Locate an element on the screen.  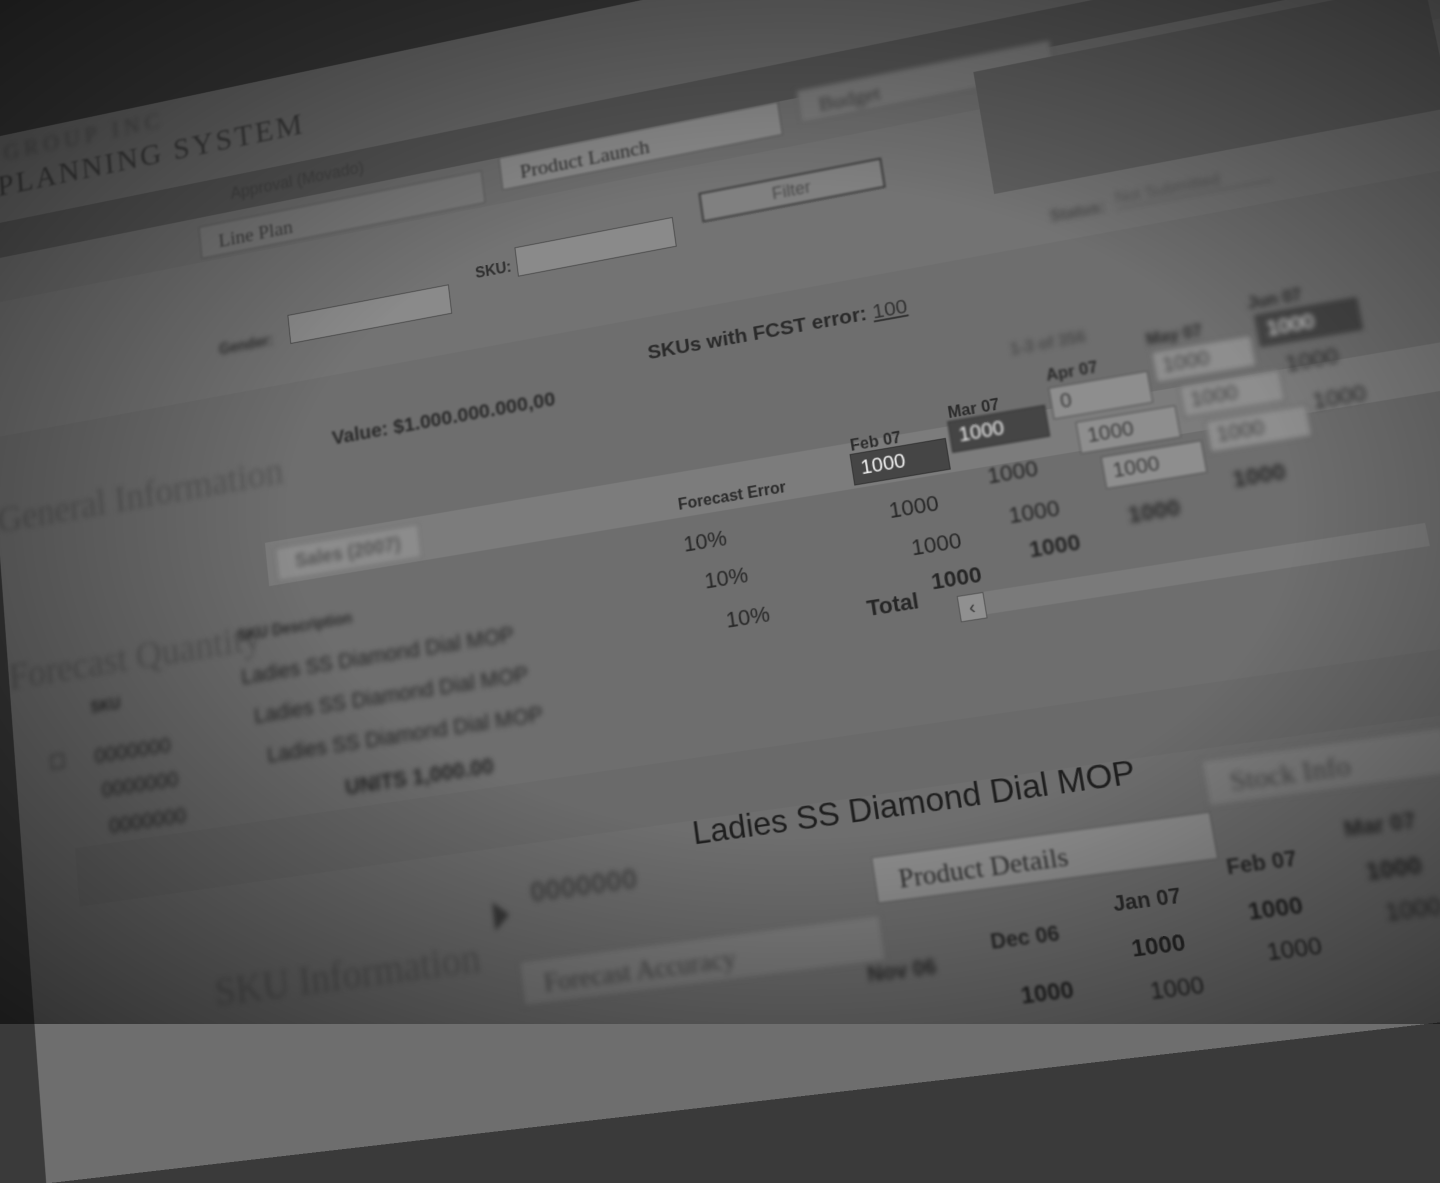
general-info-title: General Information is located at coordinates (142, 495).